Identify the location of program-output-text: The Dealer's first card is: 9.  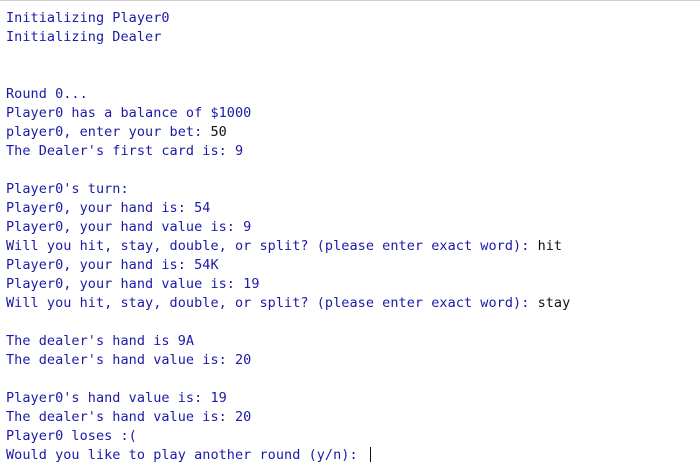
(125, 151).